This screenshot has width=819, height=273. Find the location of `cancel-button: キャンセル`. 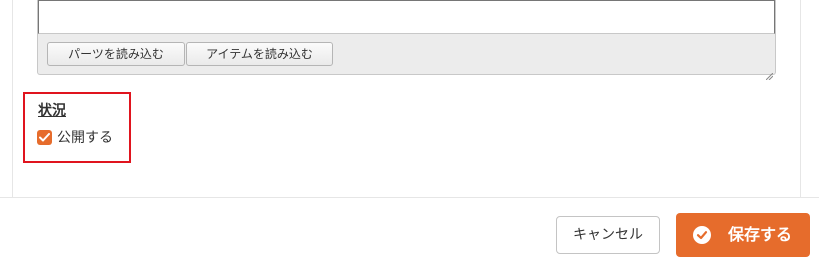

cancel-button: キャンセル is located at coordinates (608, 235).